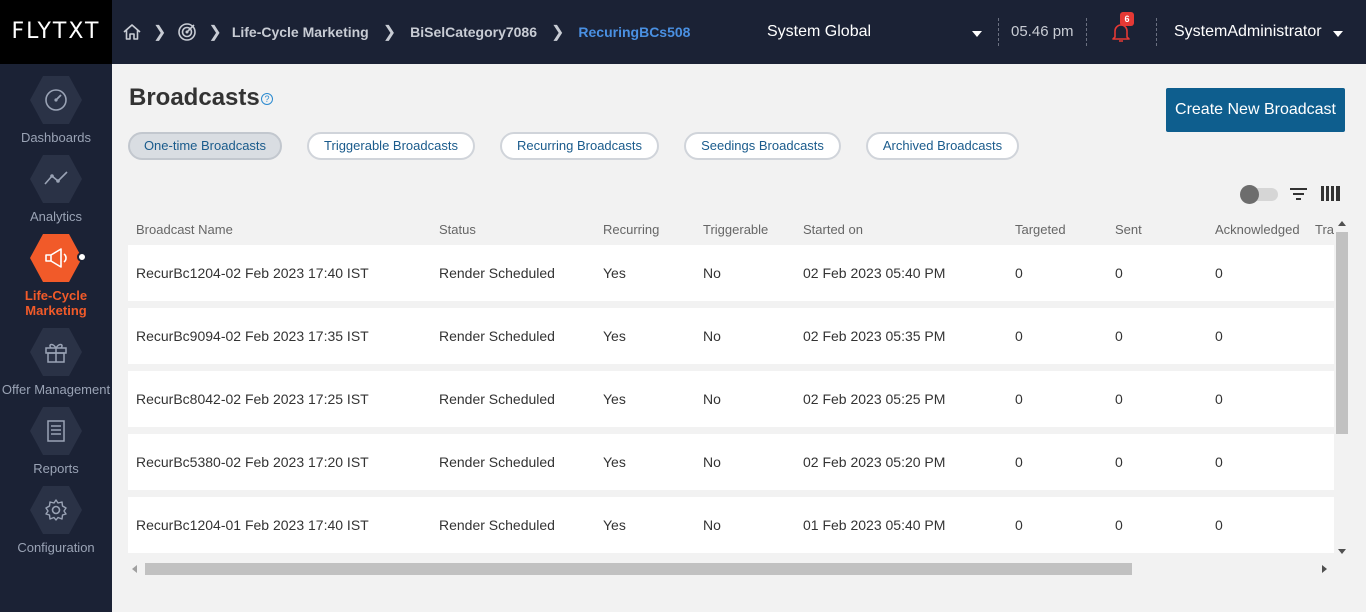  Describe the element at coordinates (56, 352) in the screenshot. I see `gift-icon` at that location.